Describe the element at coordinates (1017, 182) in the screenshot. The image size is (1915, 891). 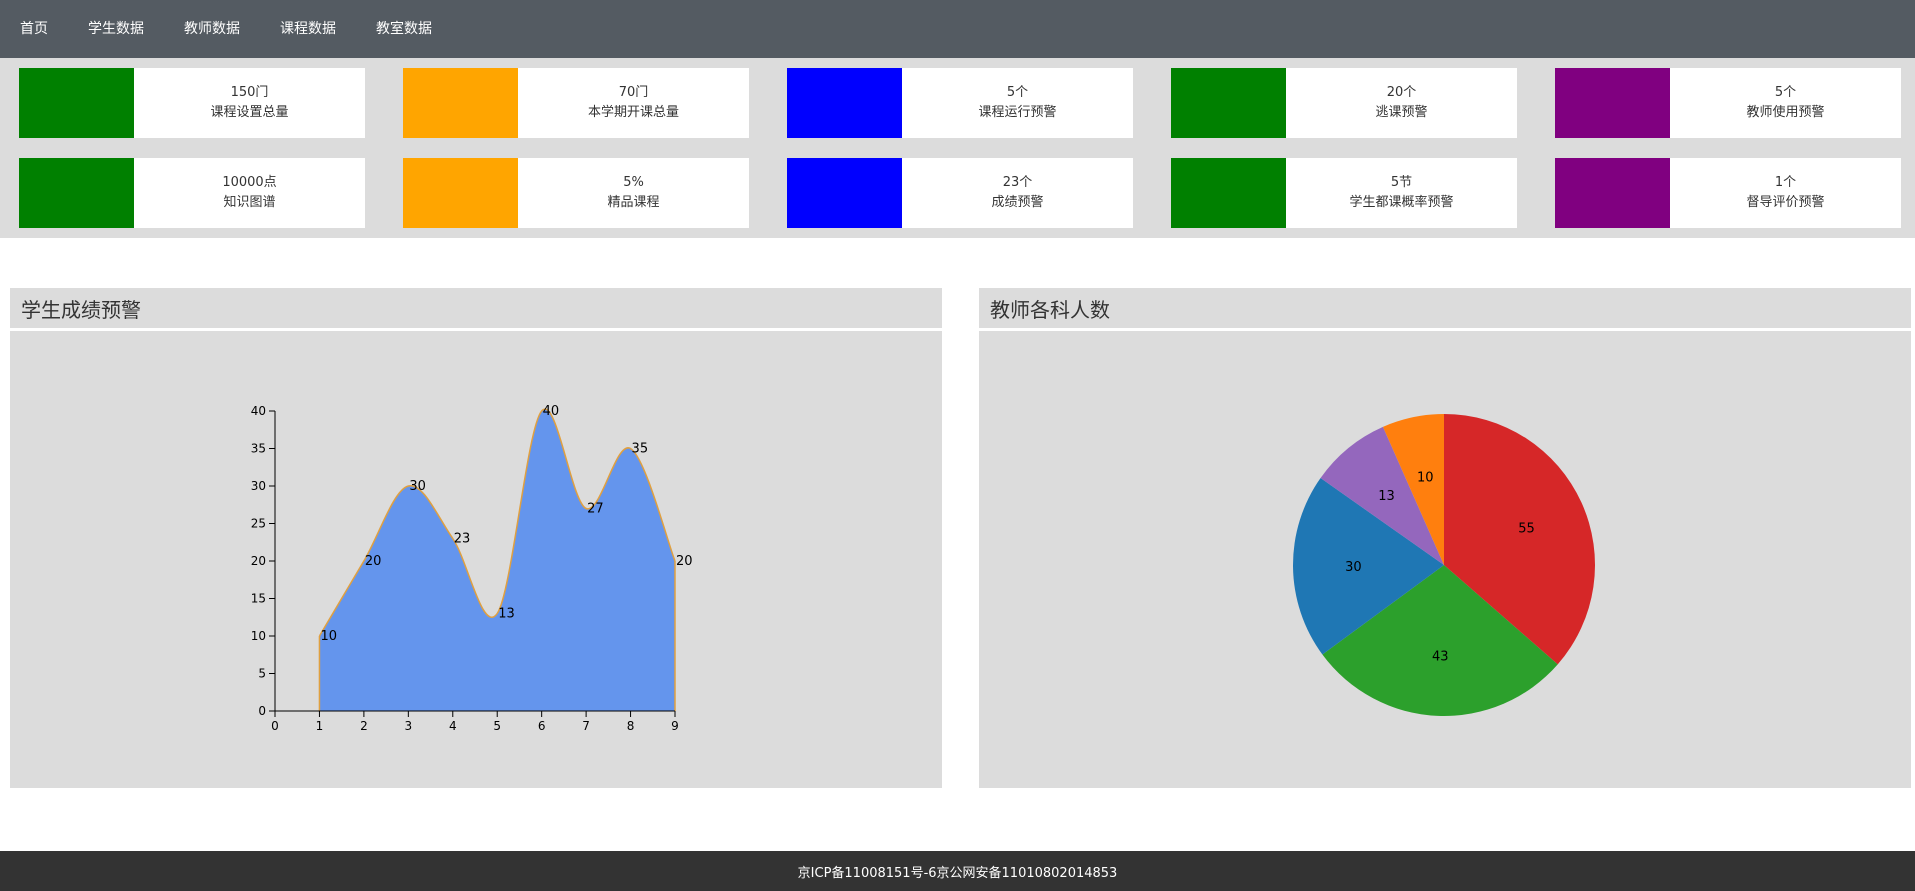
I see `stat-value: 23个` at that location.